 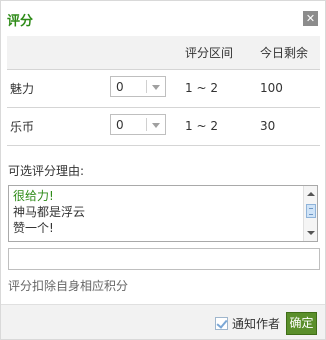 I want to click on header-remaining: 今日剩余, so click(x=284, y=52).